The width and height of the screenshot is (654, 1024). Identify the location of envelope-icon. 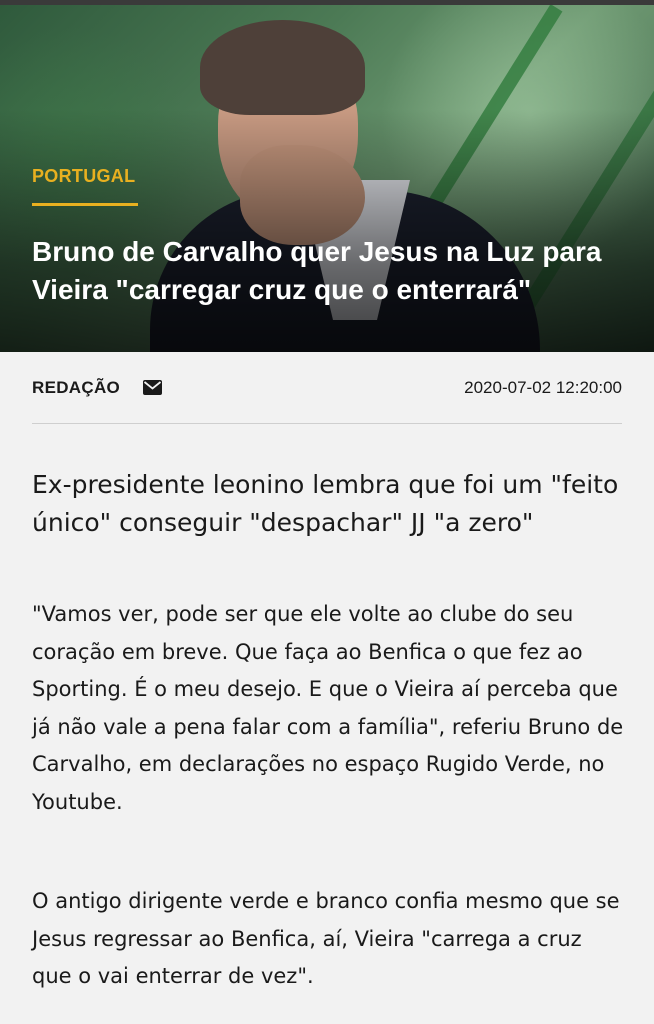
(152, 387).